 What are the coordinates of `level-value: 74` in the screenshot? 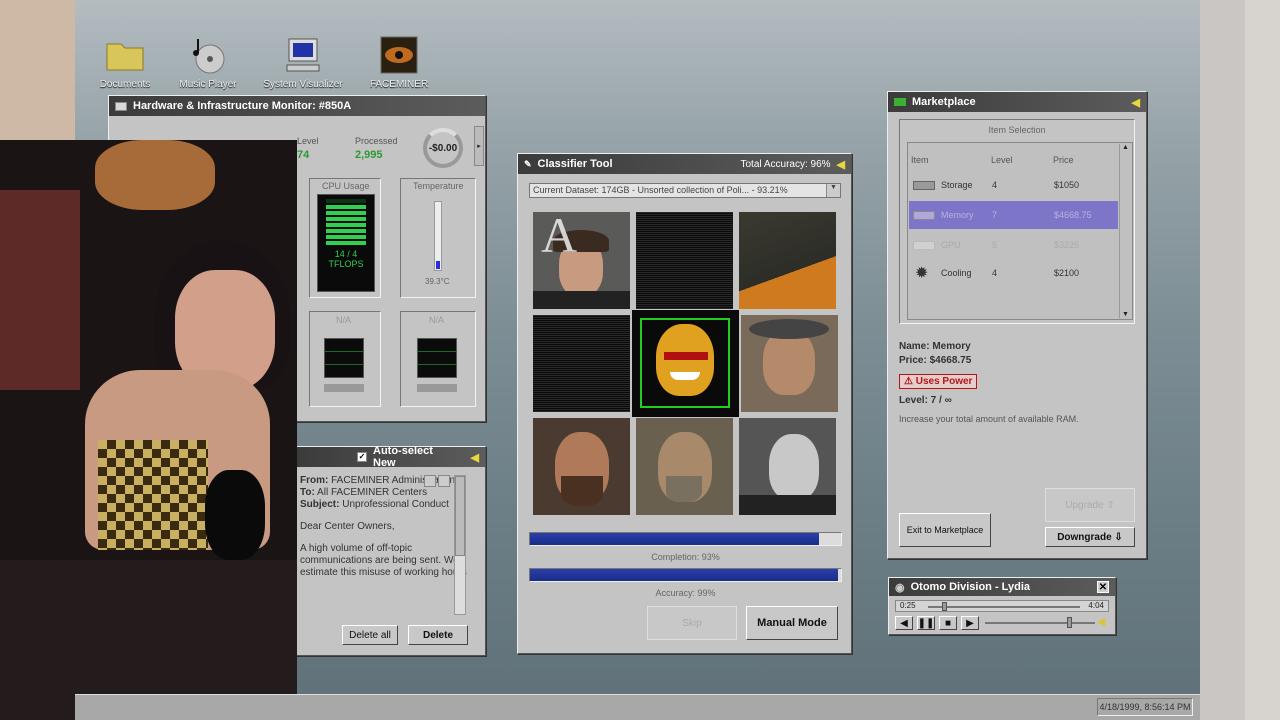 It's located at (303, 155).